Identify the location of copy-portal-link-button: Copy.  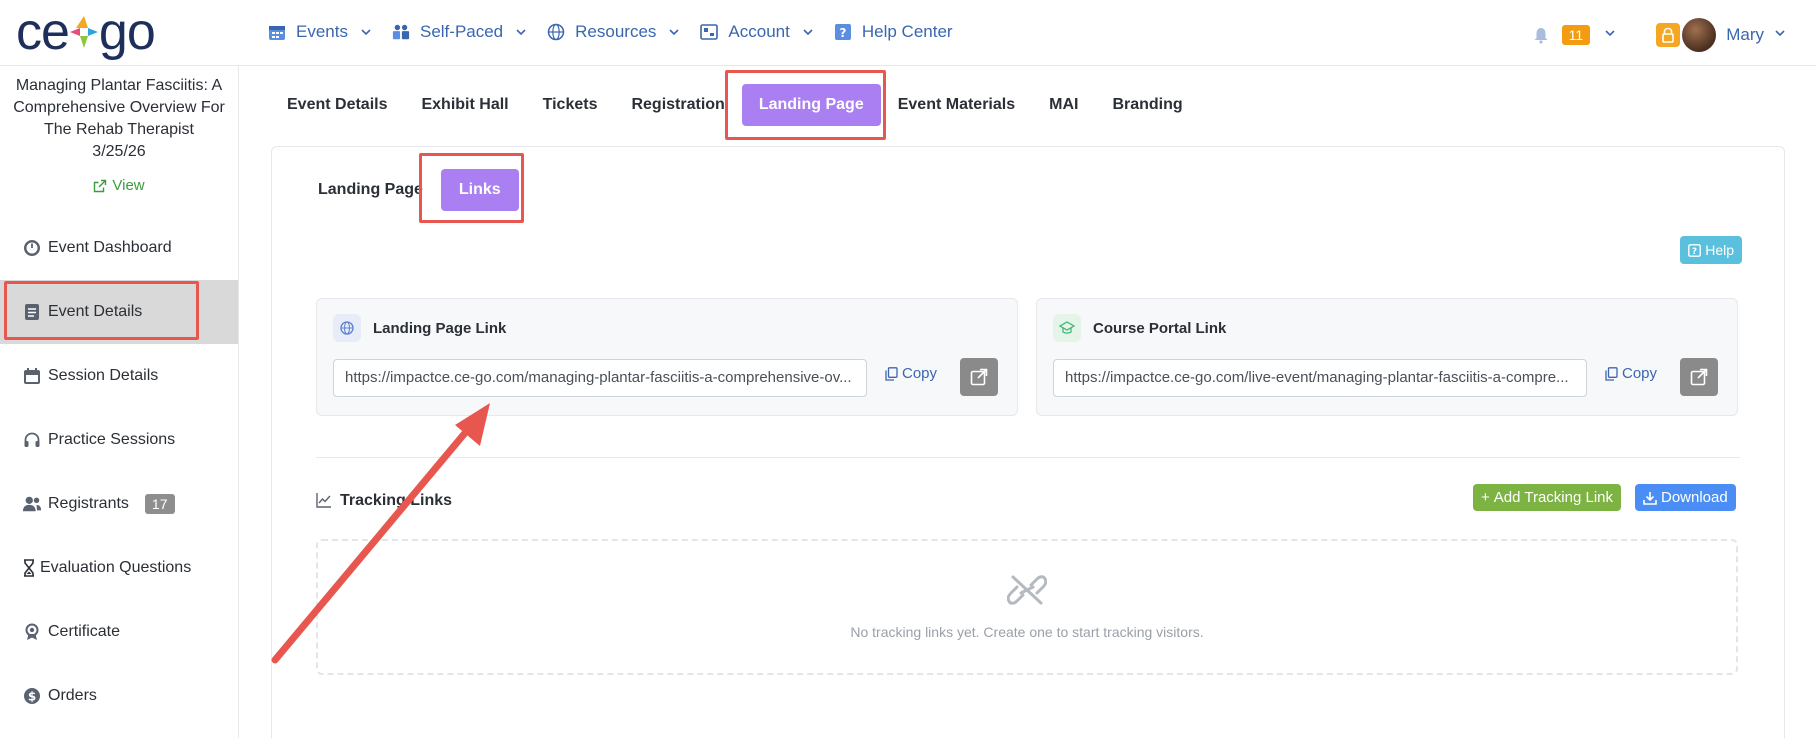
(1631, 373).